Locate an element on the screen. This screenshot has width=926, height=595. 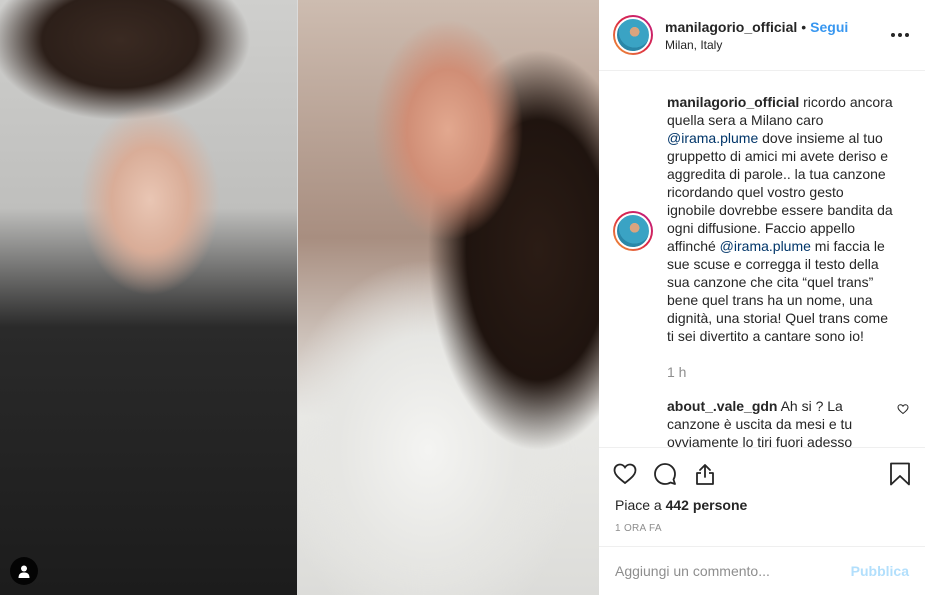
publish-button: Pubblica is located at coordinates (880, 571).